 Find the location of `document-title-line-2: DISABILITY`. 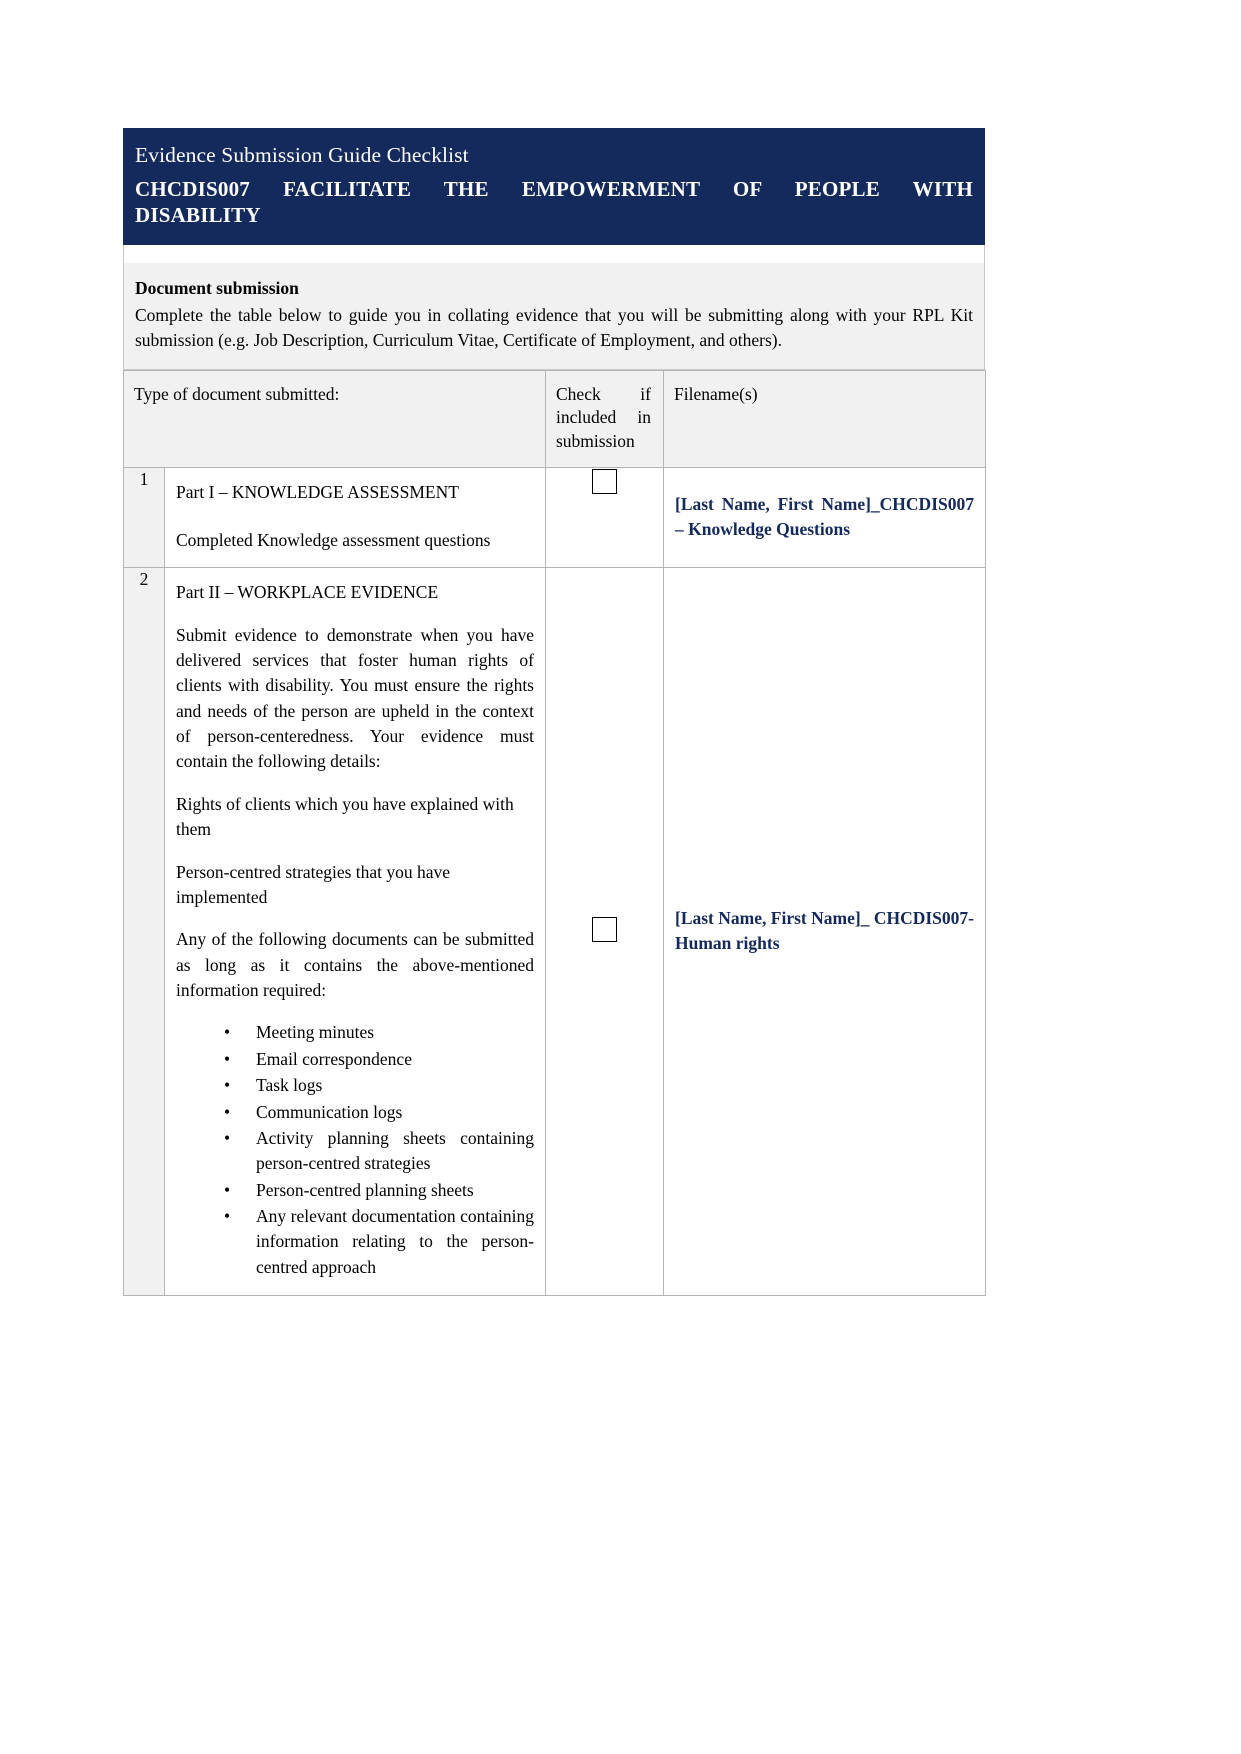

document-title-line-2: DISABILITY is located at coordinates (198, 215).